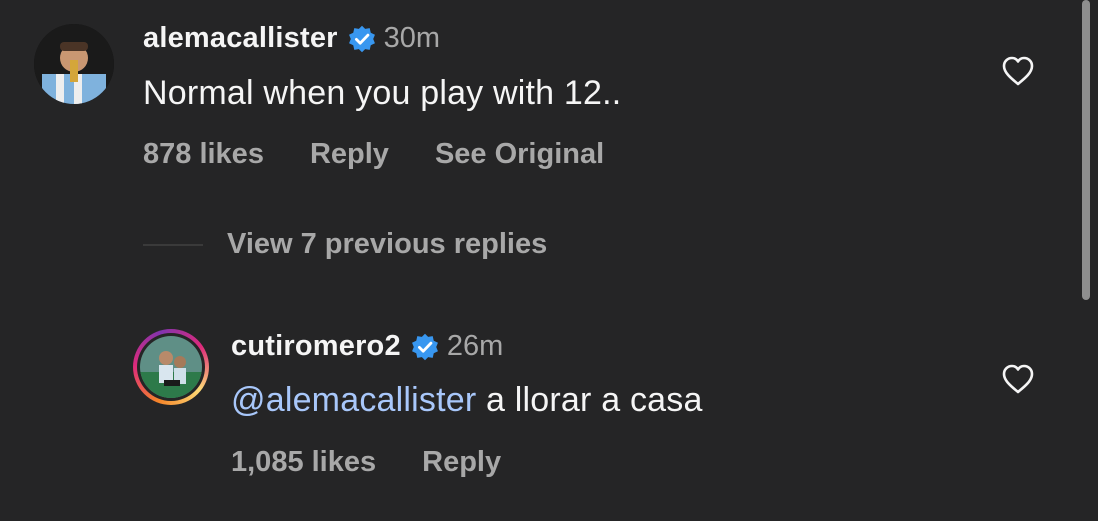 The height and width of the screenshot is (521, 1098). I want to click on comment-header: alemacallister 30m, so click(291, 38).